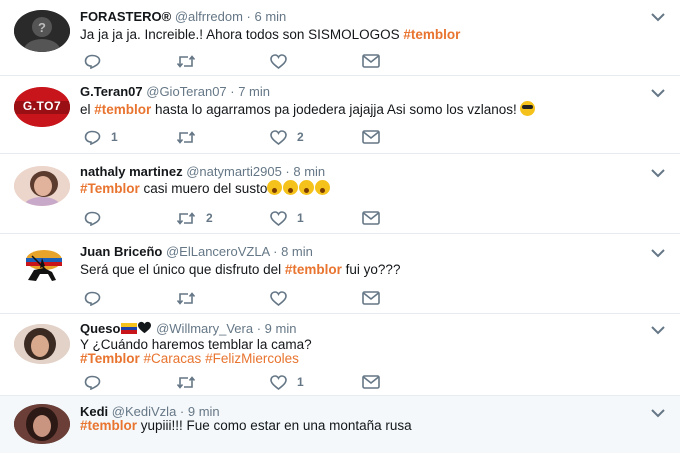 This screenshot has width=680, height=453. I want to click on retweet-button: 2, so click(194, 218).